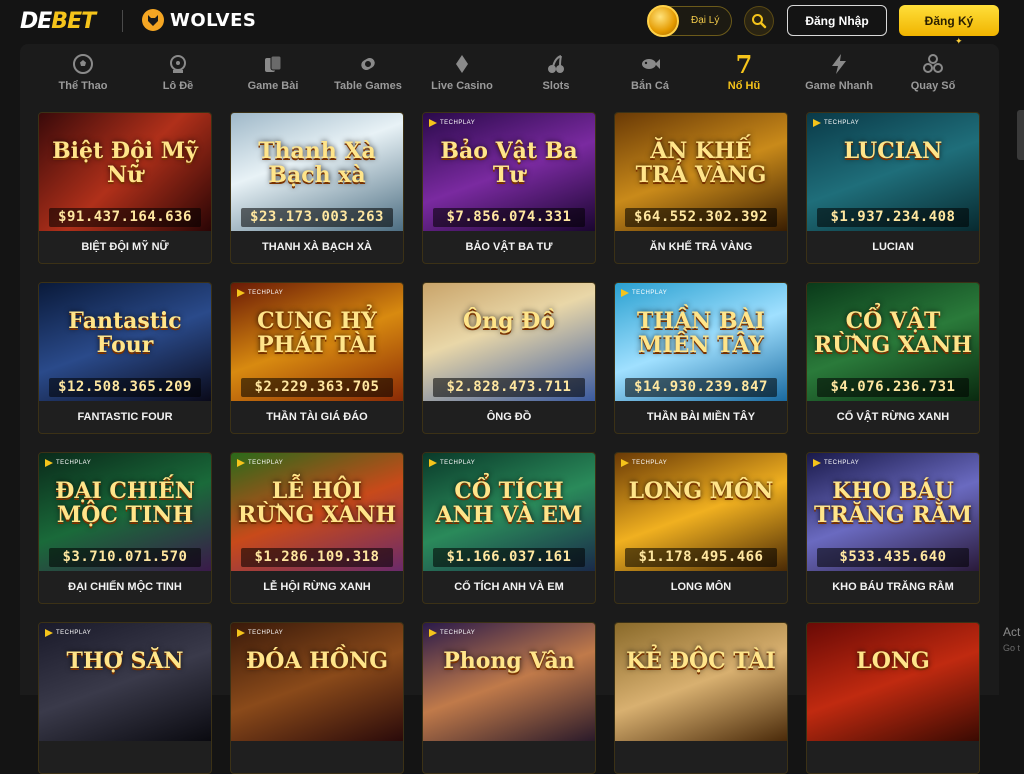 This screenshot has height=774, width=1024. I want to click on game-thumbnail: LONG, so click(893, 682).